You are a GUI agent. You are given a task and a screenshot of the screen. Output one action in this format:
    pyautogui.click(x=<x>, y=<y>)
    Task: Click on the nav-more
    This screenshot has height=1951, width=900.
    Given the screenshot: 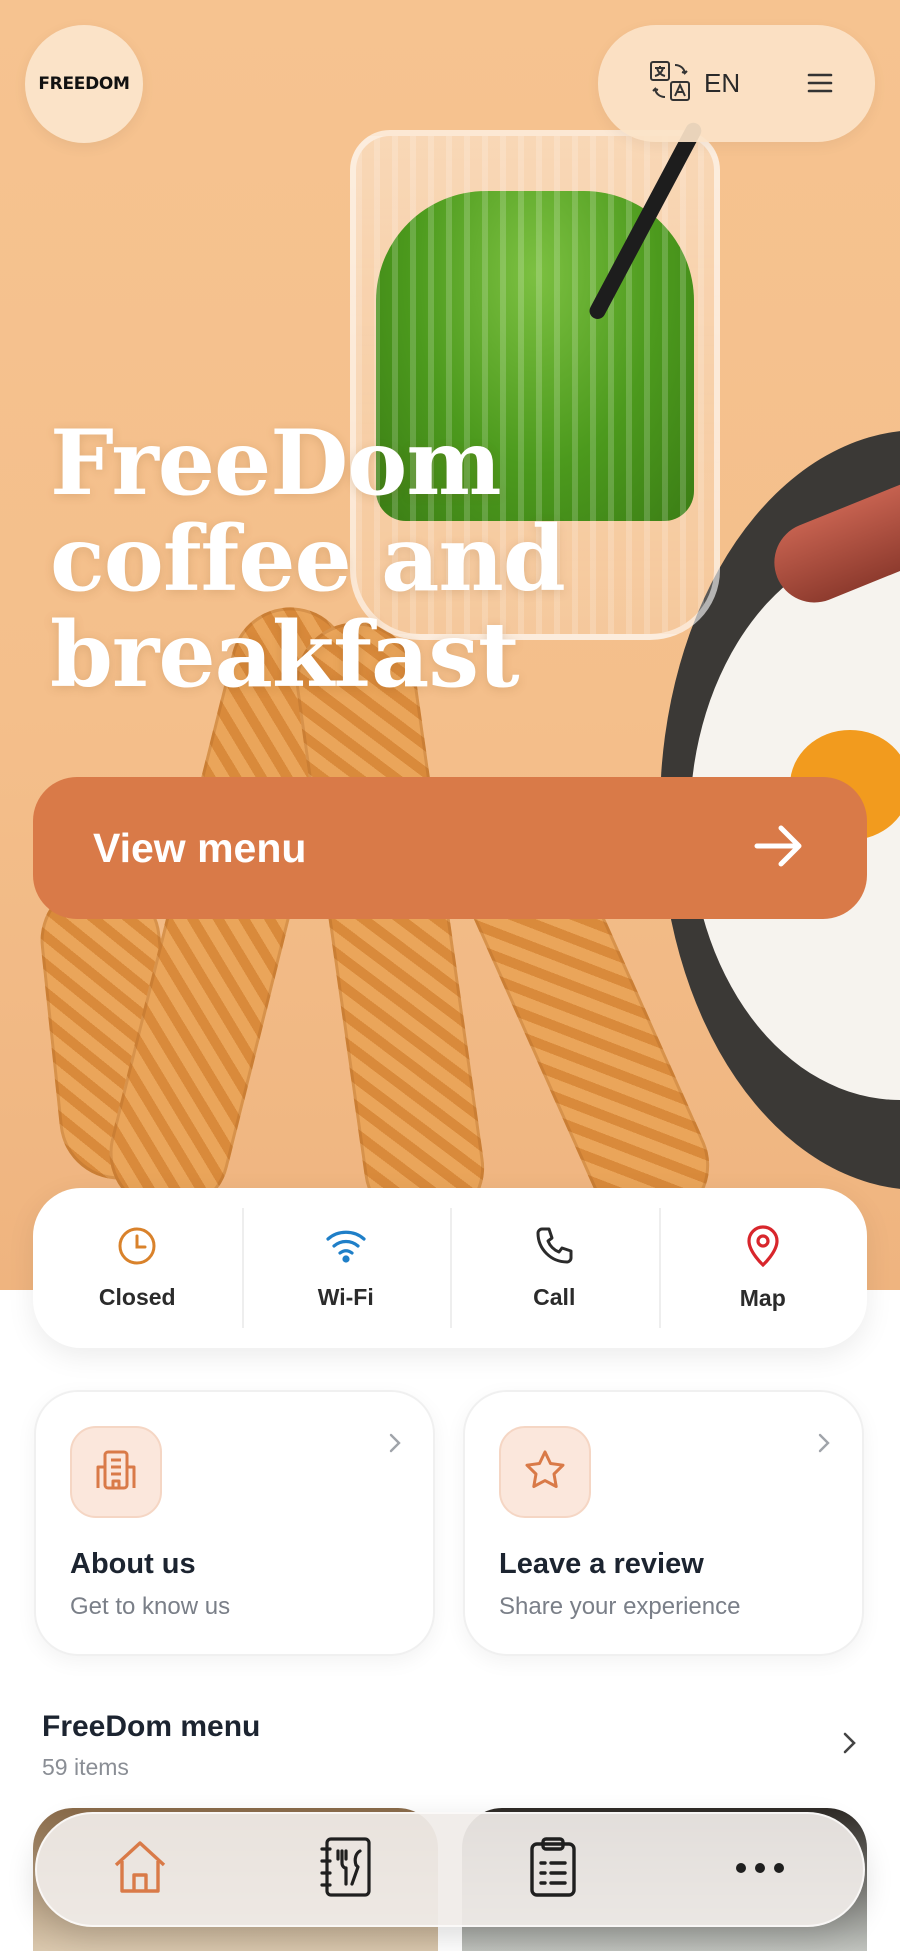 What is the action you would take?
    pyautogui.click(x=760, y=1869)
    